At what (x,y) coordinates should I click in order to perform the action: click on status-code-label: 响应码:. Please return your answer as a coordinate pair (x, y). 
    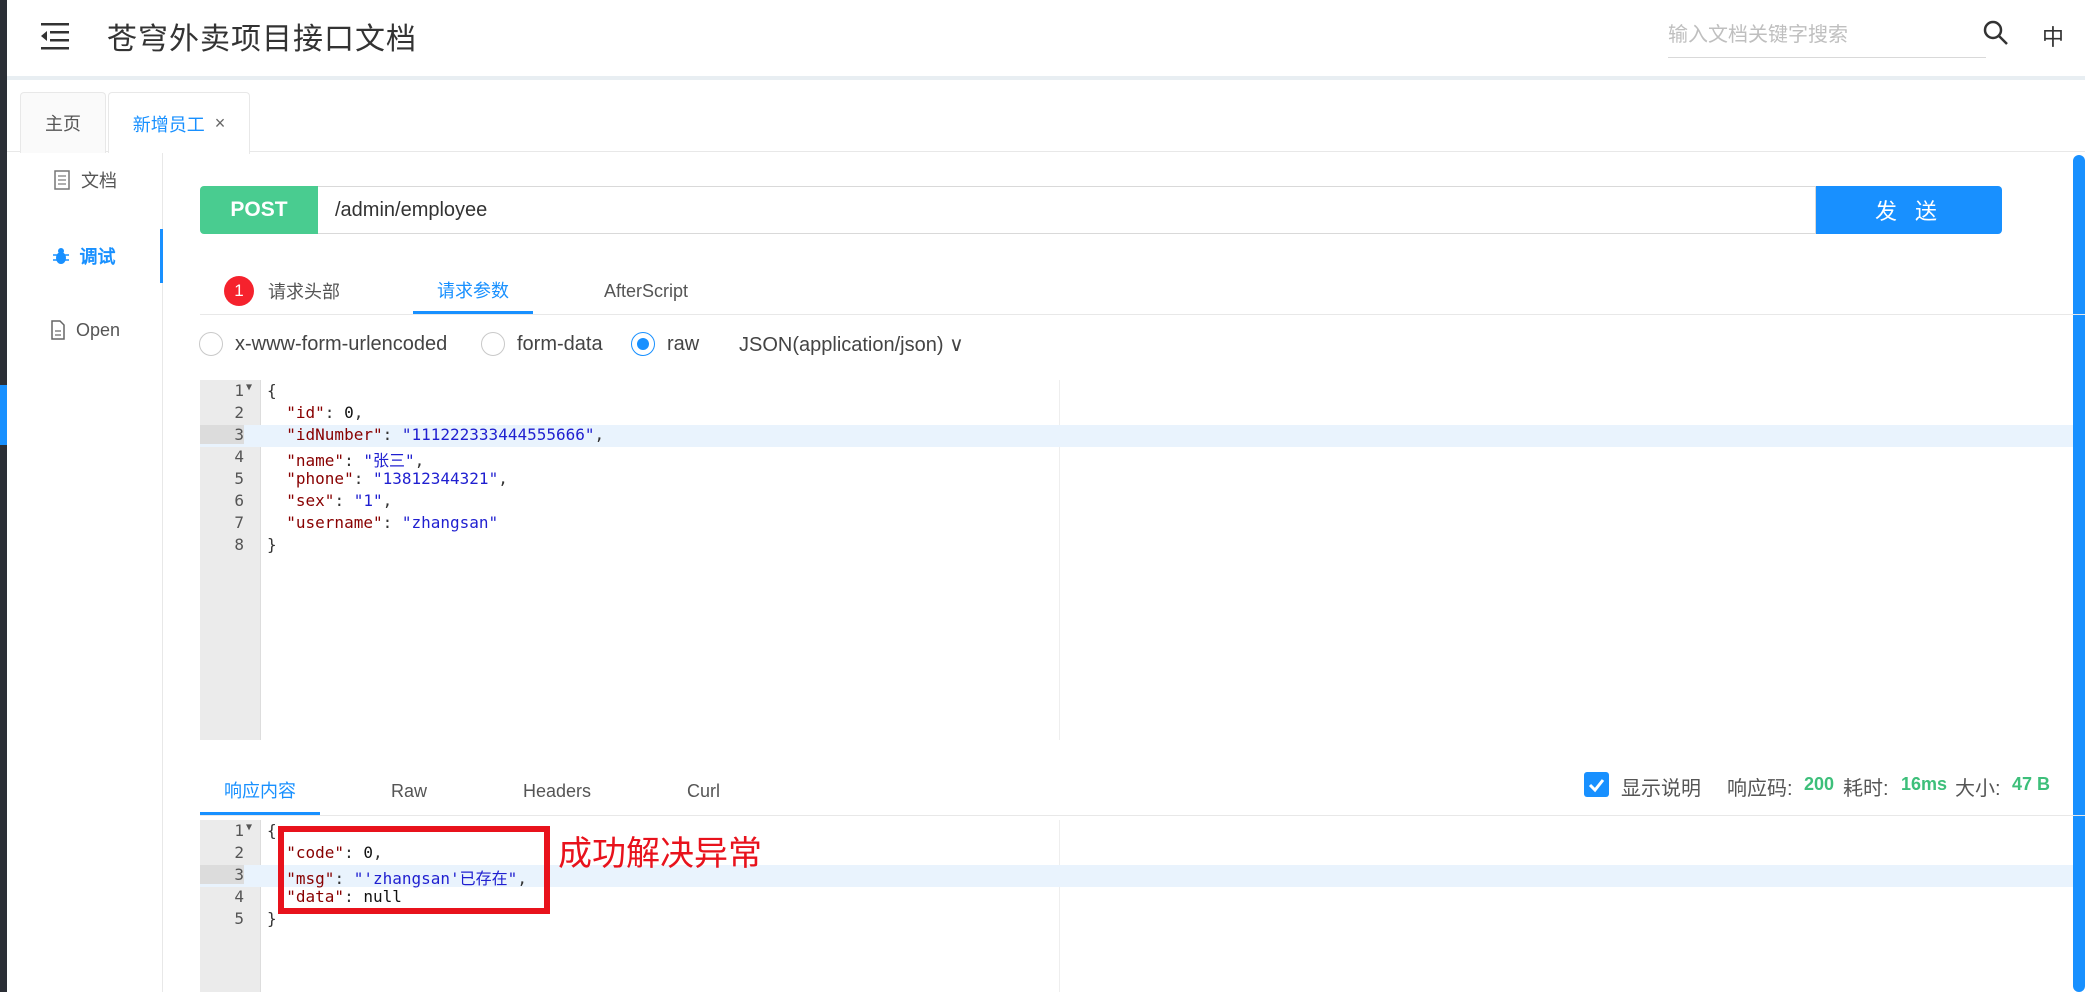
    Looking at the image, I should click on (1760, 789).